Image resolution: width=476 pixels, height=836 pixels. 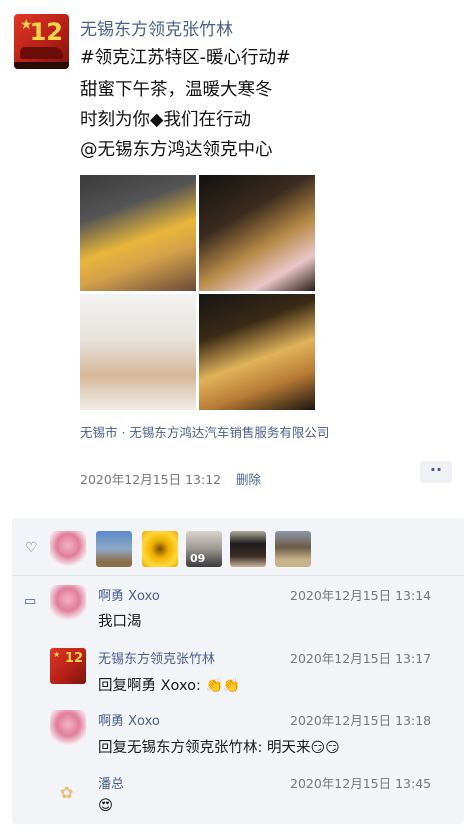 What do you see at coordinates (325, 748) in the screenshot?
I see `smirk-emoji: 😏😏` at bounding box center [325, 748].